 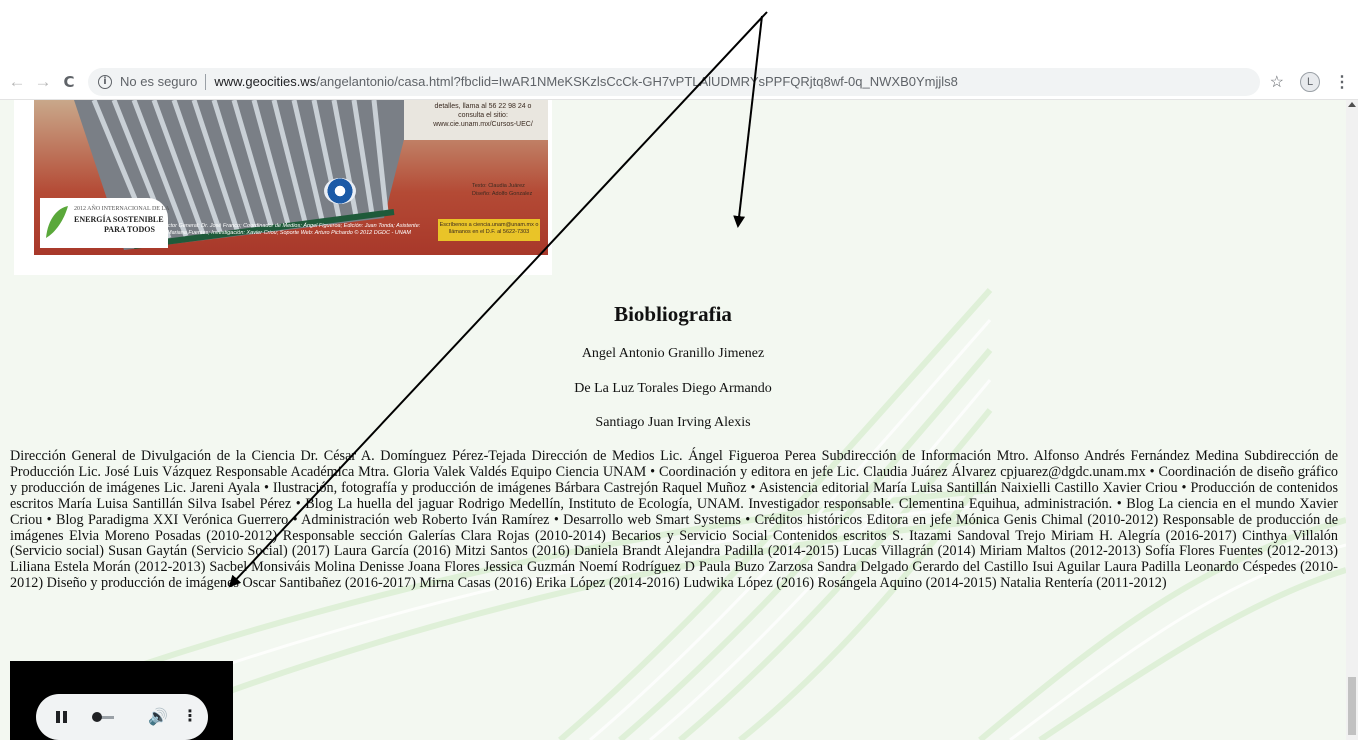 What do you see at coordinates (673, 353) in the screenshot?
I see `author-1: Angel Antonio Granillo Jimenez` at bounding box center [673, 353].